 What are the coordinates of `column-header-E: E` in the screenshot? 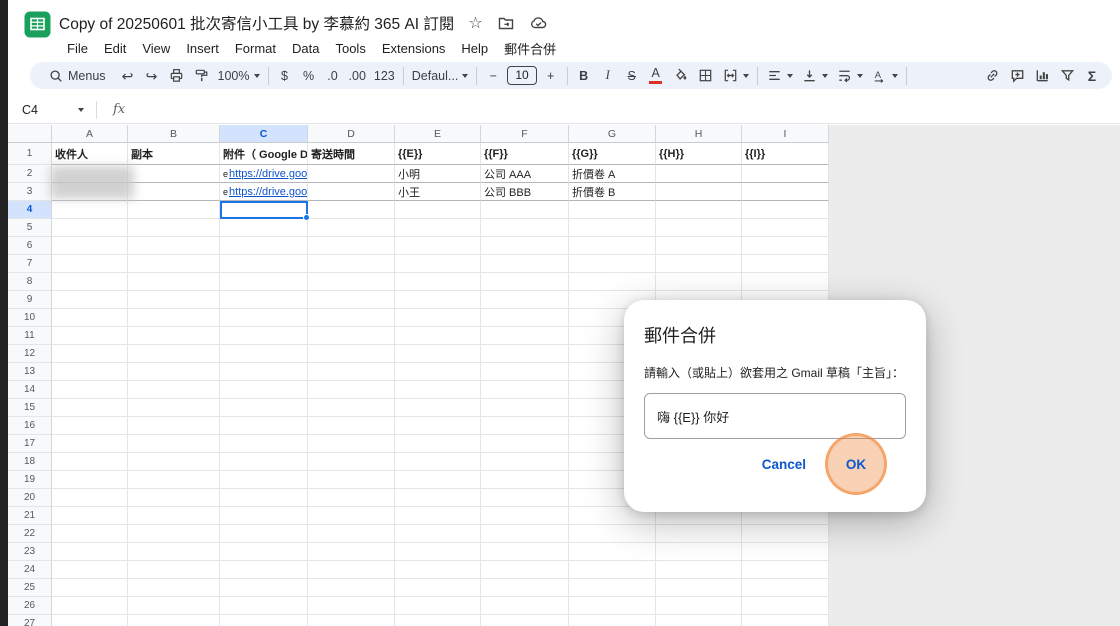 It's located at (438, 134).